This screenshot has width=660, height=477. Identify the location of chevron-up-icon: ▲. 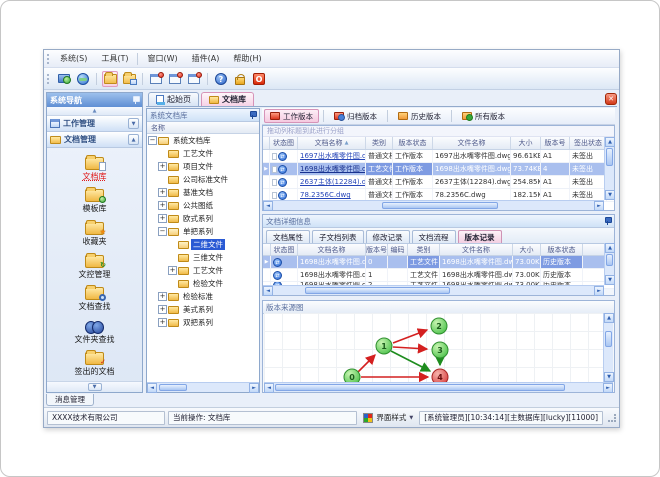
(133, 139).